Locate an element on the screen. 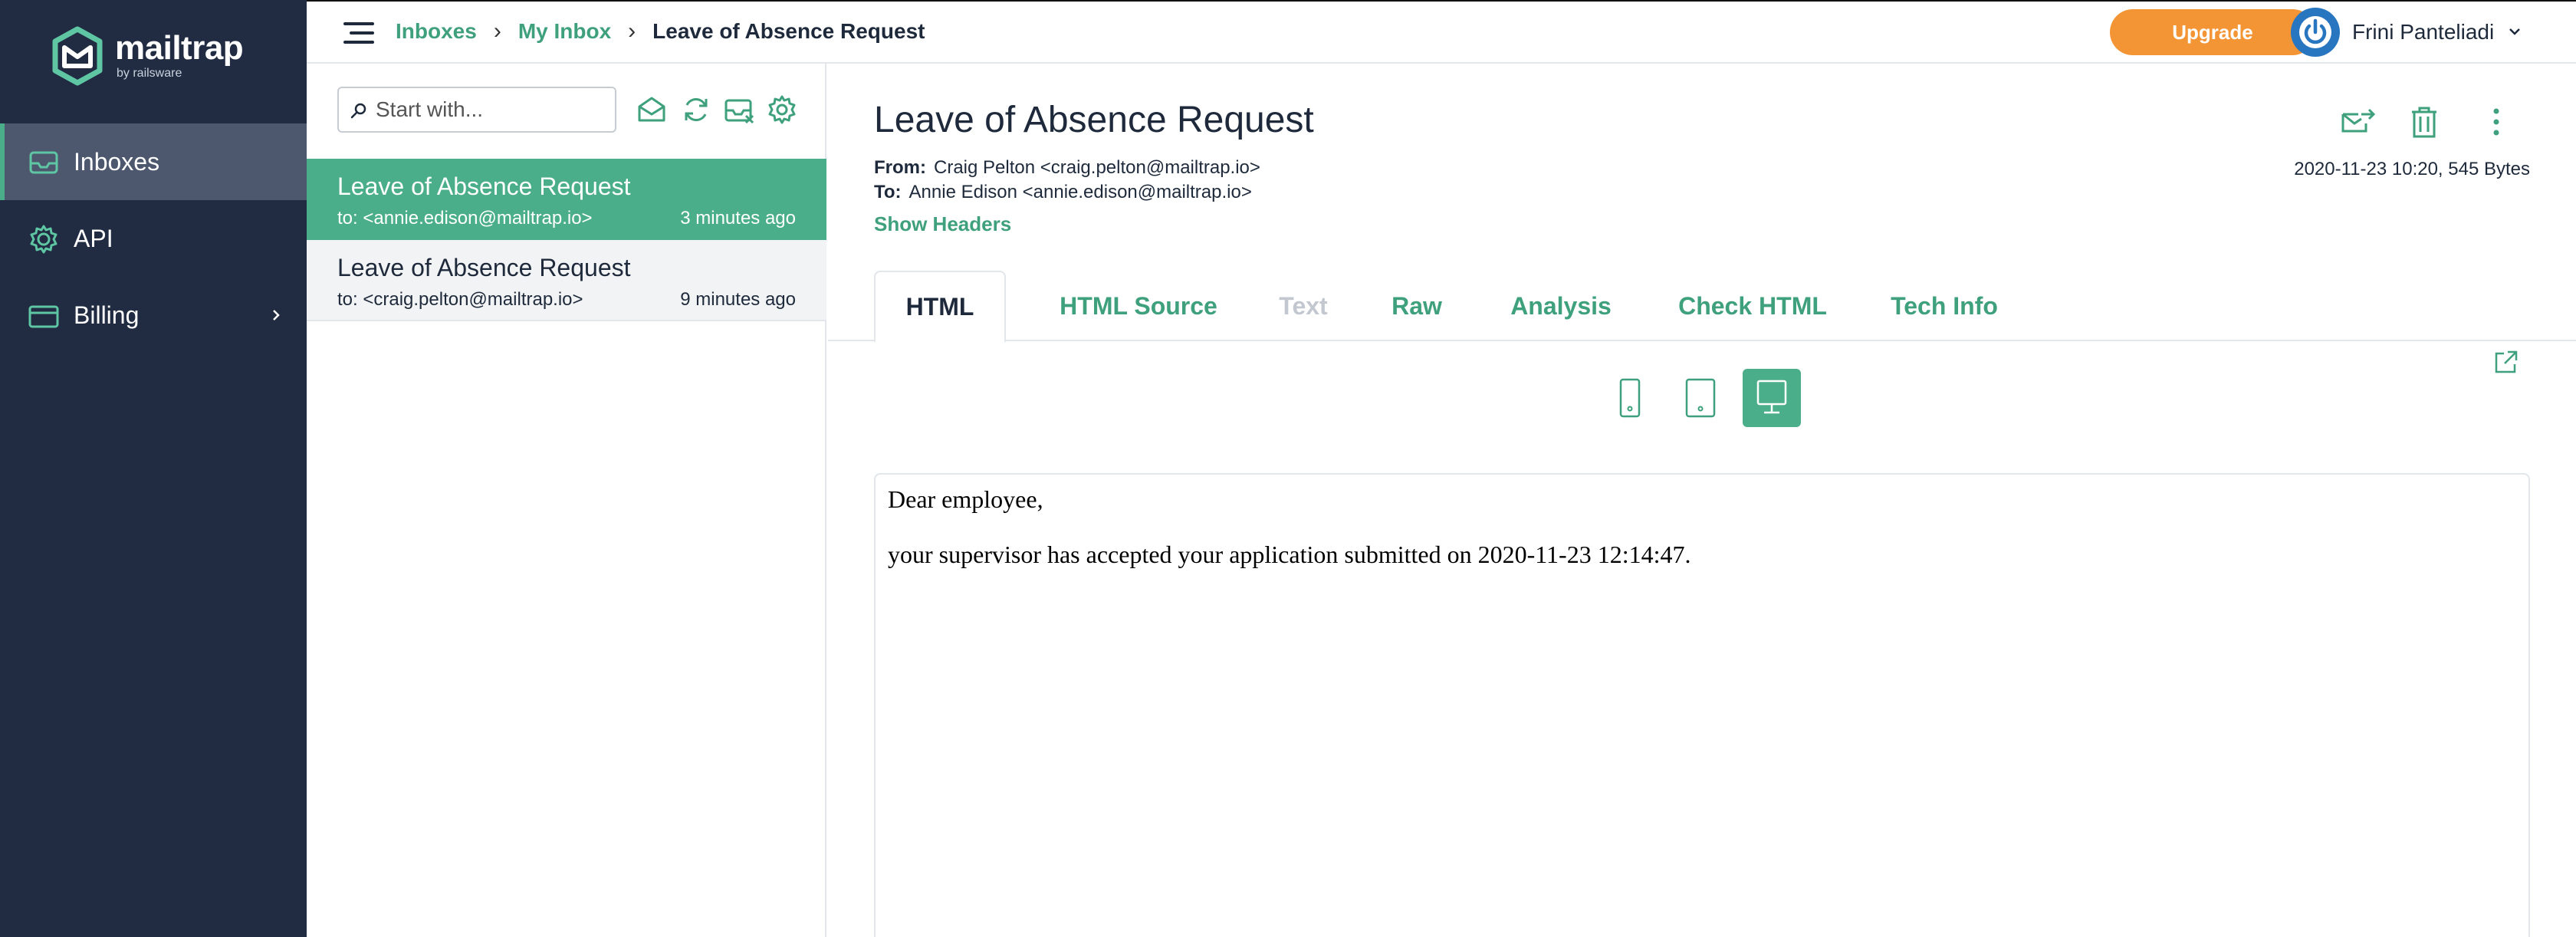  tab-raw: Raw is located at coordinates (1417, 306).